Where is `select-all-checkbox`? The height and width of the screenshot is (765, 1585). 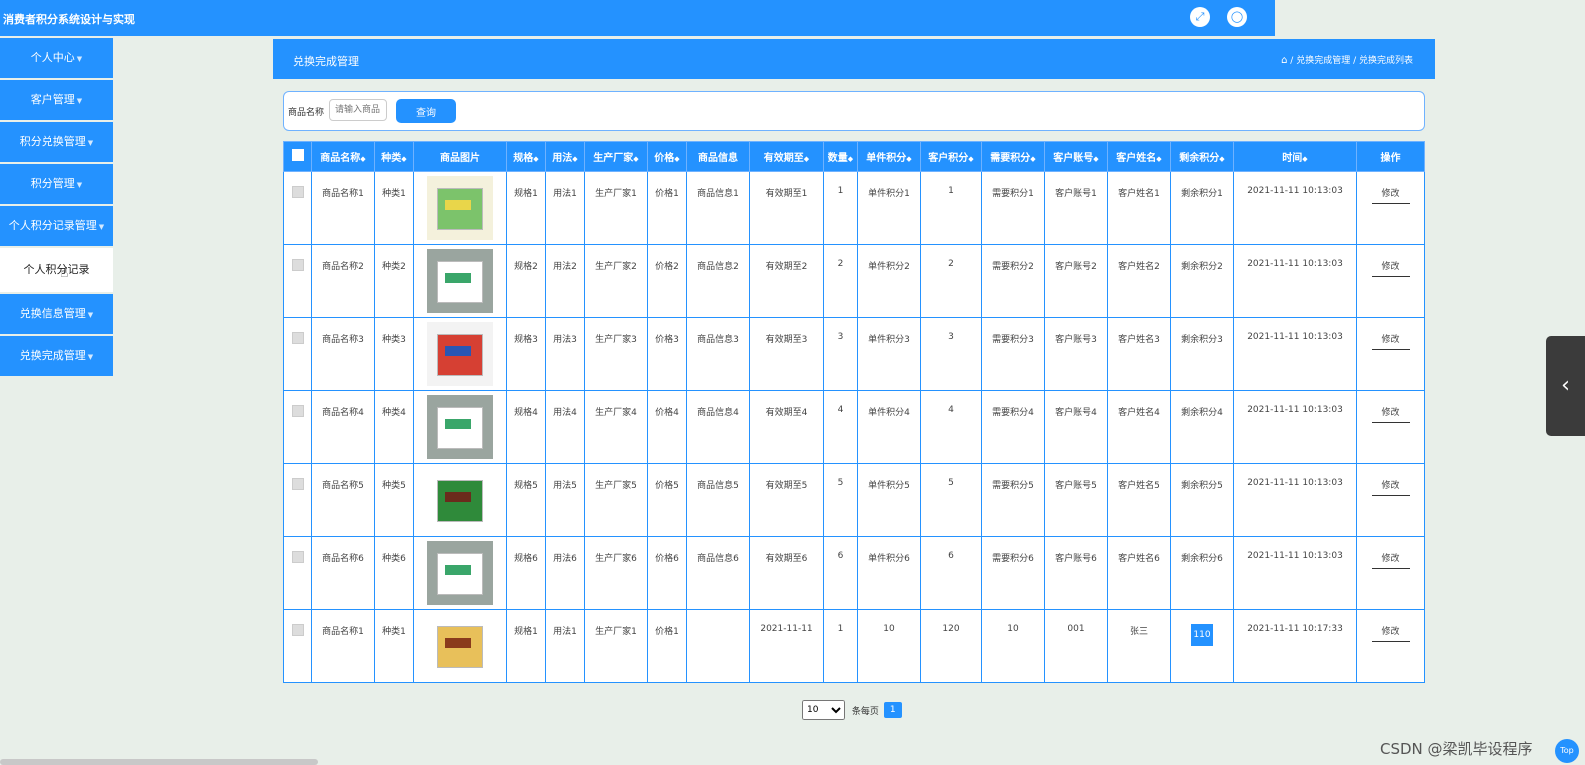 select-all-checkbox is located at coordinates (297, 156).